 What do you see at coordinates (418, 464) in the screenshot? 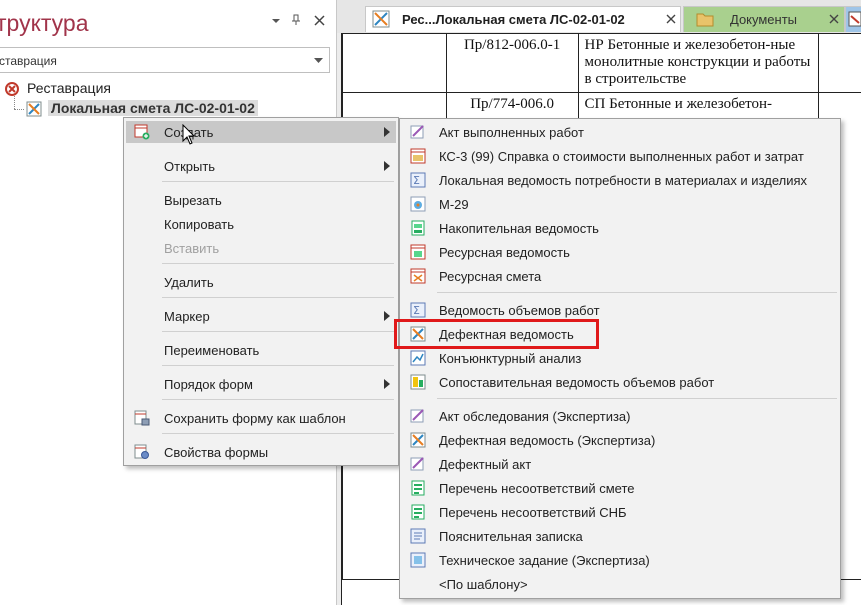
I see `defect-act-icon` at bounding box center [418, 464].